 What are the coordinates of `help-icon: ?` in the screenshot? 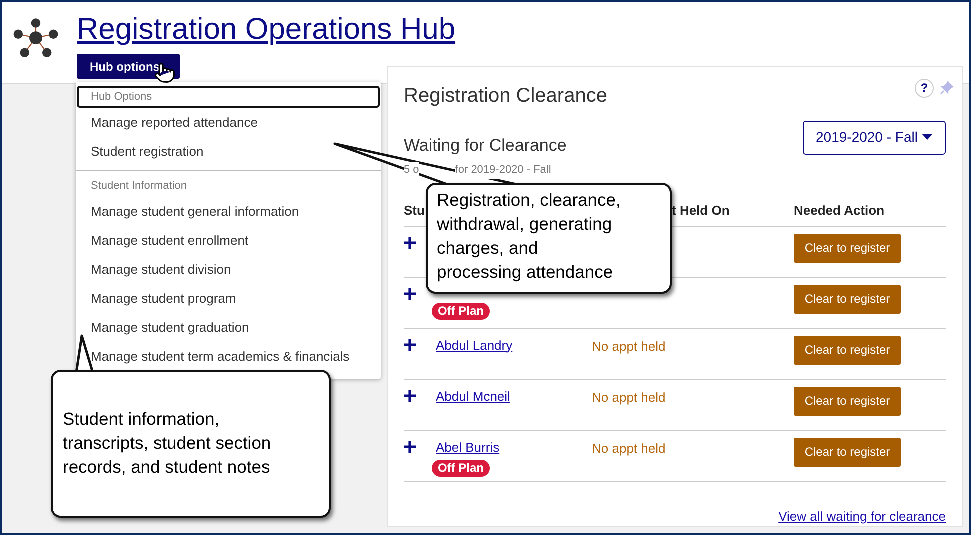 It's located at (924, 88).